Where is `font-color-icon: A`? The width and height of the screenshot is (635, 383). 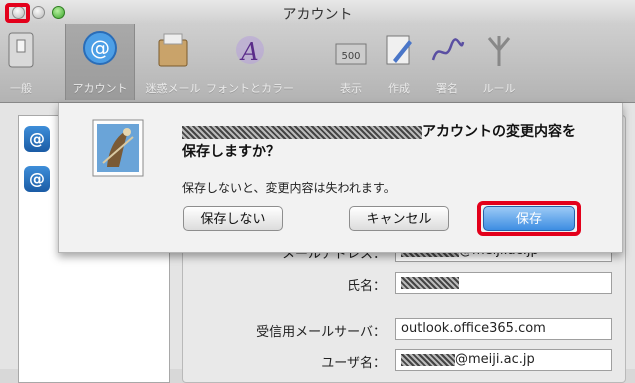
font-color-icon: A is located at coordinates (250, 51).